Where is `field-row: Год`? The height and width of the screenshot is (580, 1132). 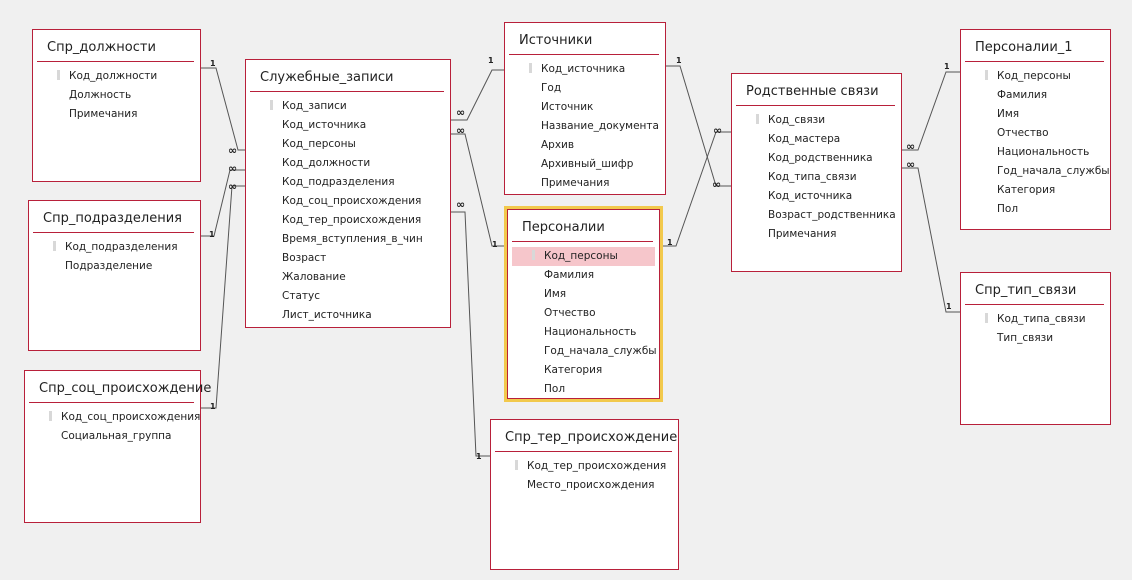
field-row: Год is located at coordinates (585, 88).